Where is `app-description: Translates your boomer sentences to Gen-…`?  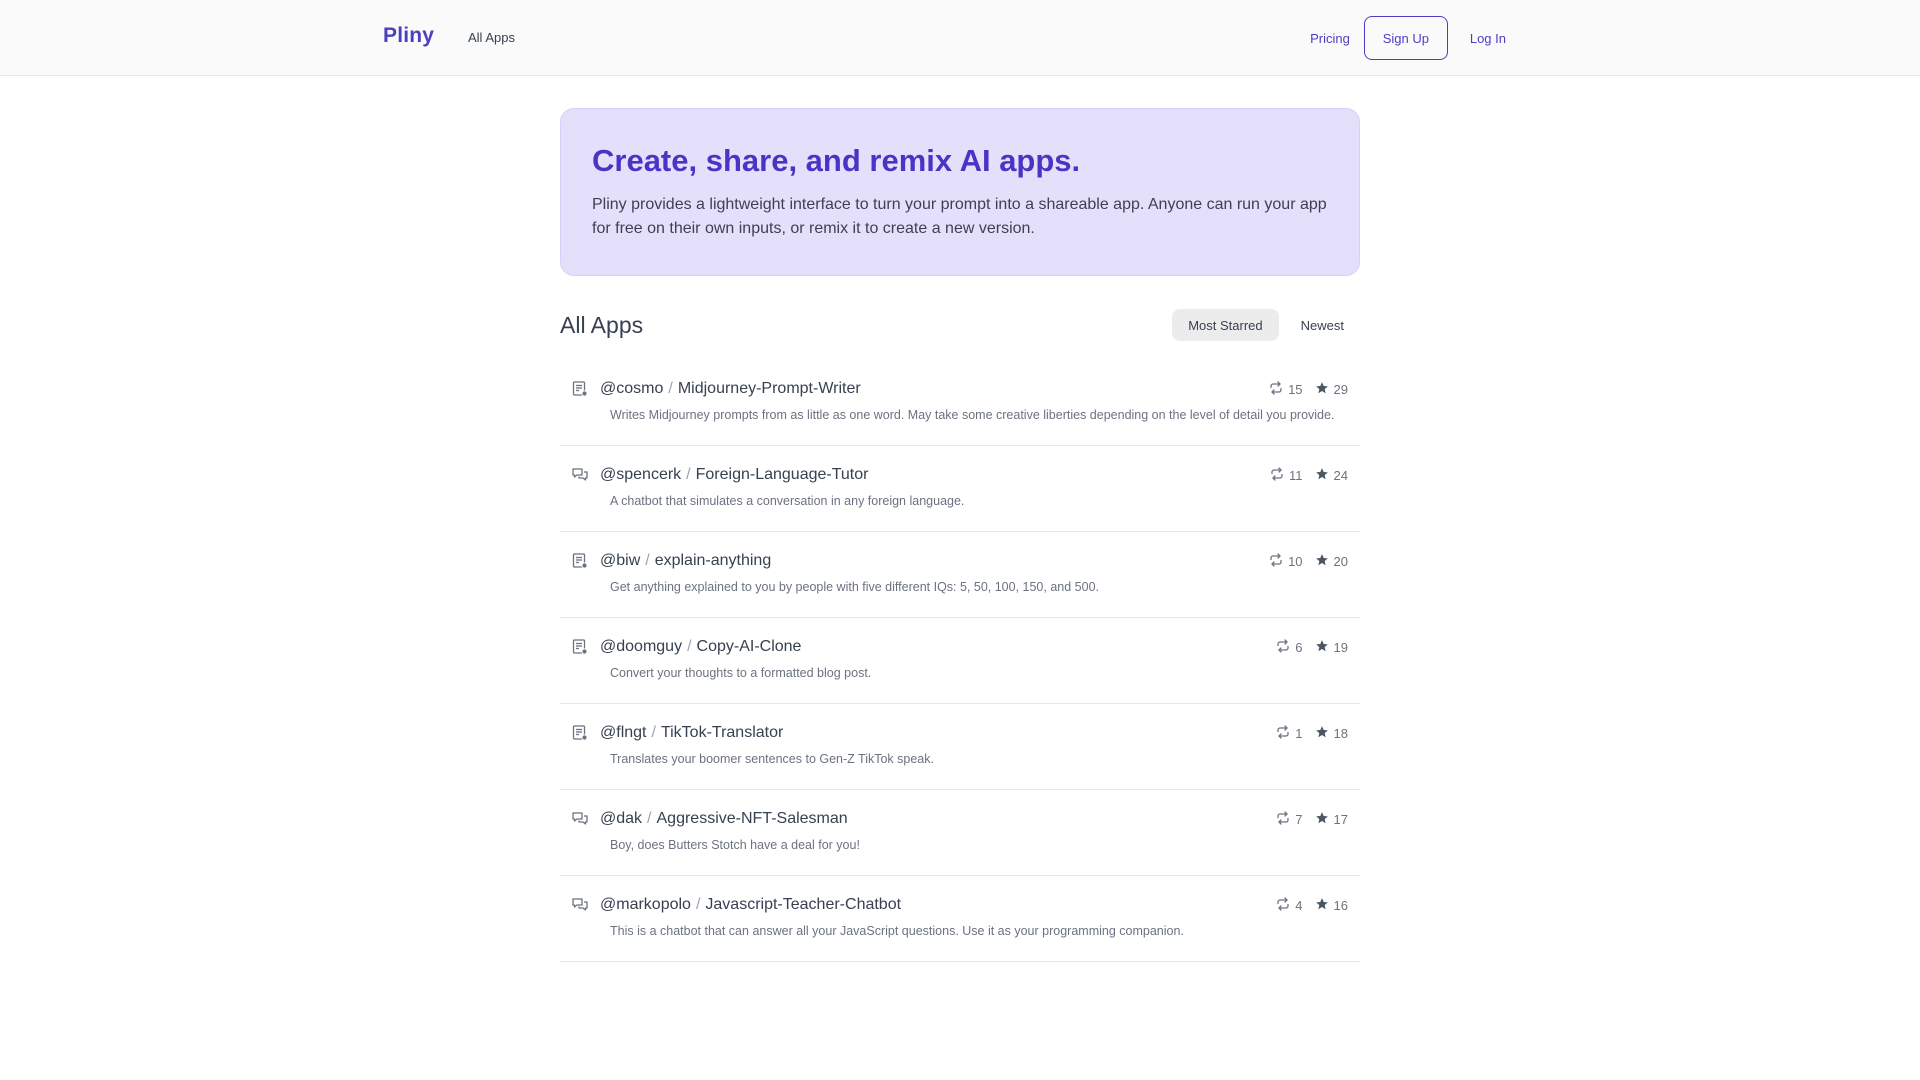
app-description: Translates your boomer sentences to Gen-… is located at coordinates (772, 759).